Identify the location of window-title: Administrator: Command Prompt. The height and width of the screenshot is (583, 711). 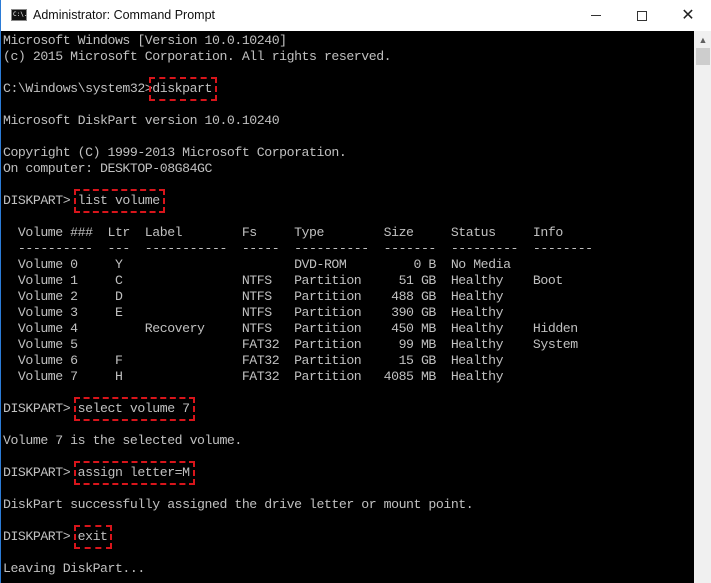
(124, 15).